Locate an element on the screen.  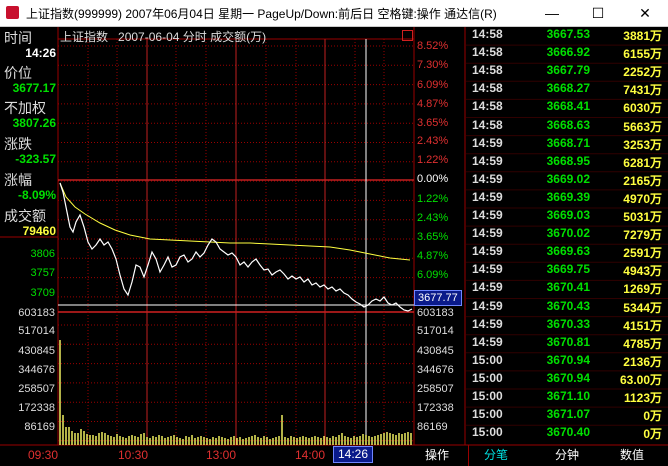
time-tick: 09:30 is located at coordinates (43, 455).